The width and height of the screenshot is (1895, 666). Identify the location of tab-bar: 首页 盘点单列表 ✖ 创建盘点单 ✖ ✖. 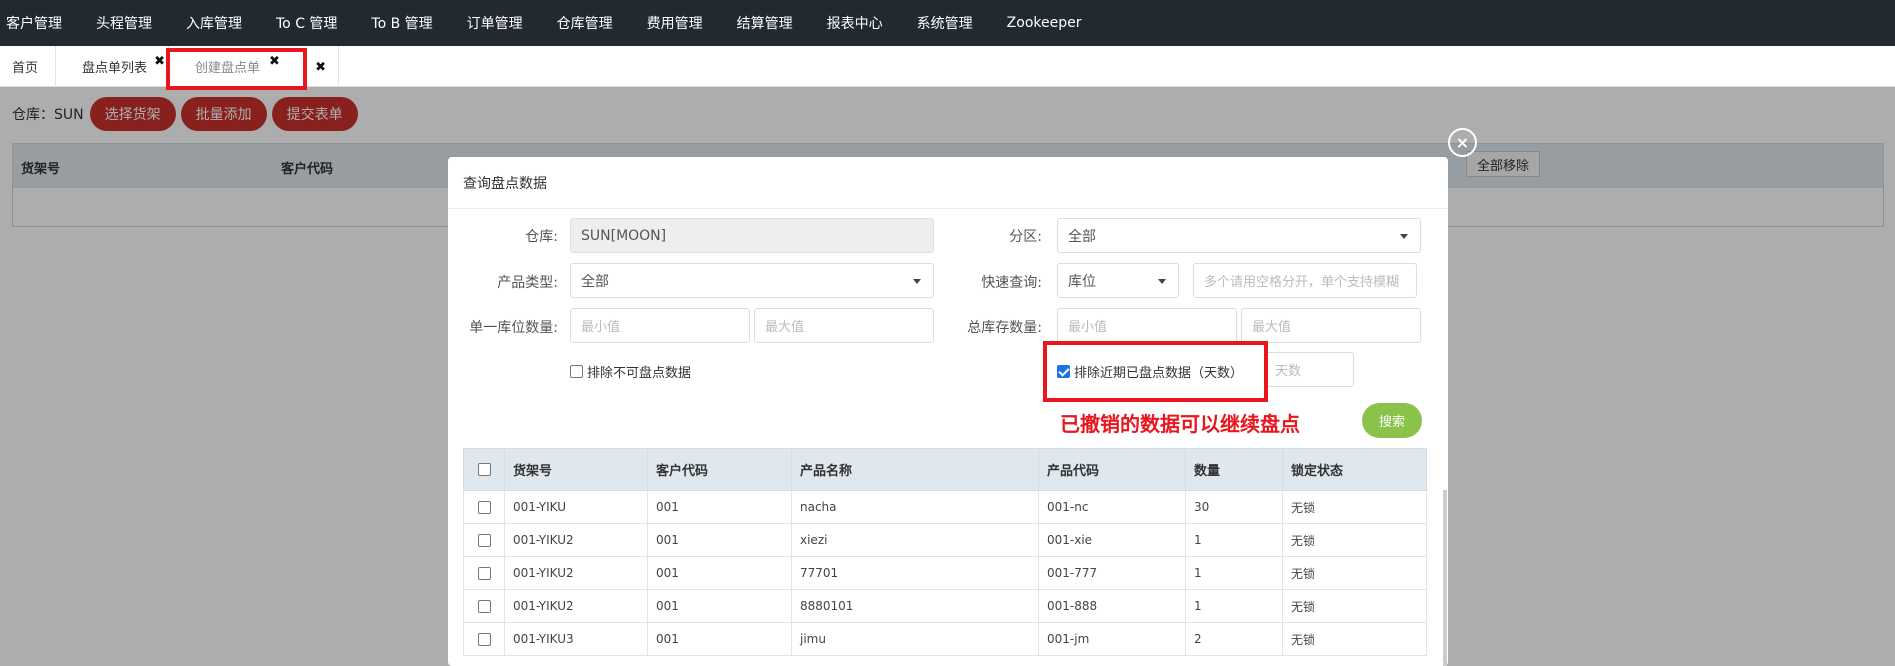
(947, 66).